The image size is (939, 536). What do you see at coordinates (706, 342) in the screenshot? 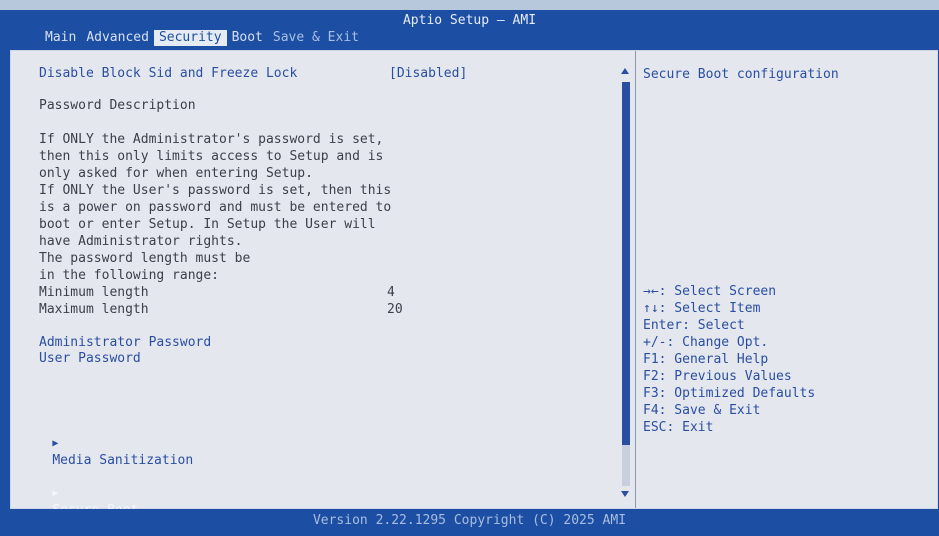
I see `key-change-opt: +/-: Change Opt.` at bounding box center [706, 342].